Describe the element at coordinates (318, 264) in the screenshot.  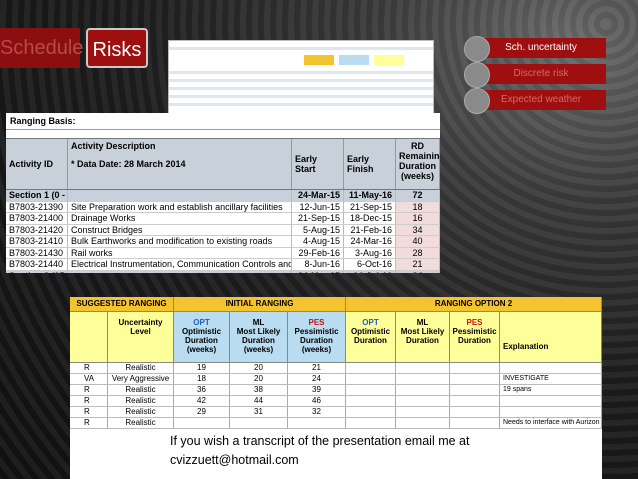
I see `early-start-cell: 8-Jun-16` at that location.